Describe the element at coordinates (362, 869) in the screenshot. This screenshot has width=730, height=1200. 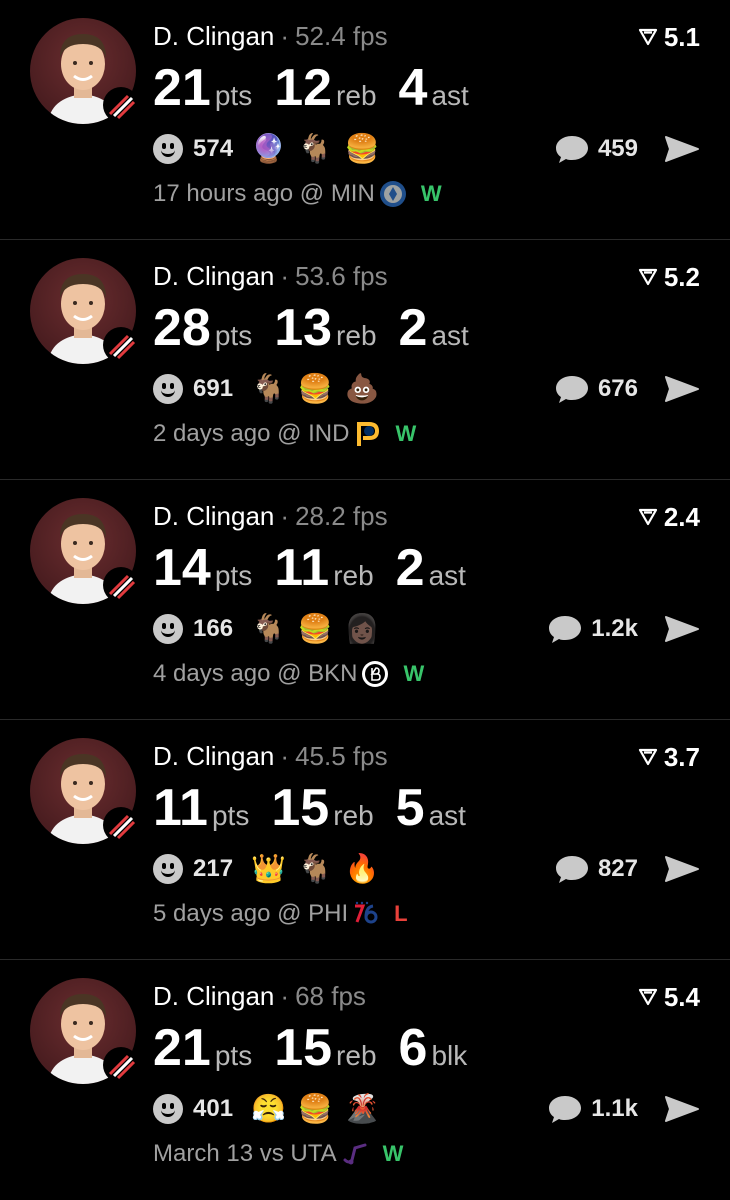
I see `reaction-emoji: 🔥` at that location.